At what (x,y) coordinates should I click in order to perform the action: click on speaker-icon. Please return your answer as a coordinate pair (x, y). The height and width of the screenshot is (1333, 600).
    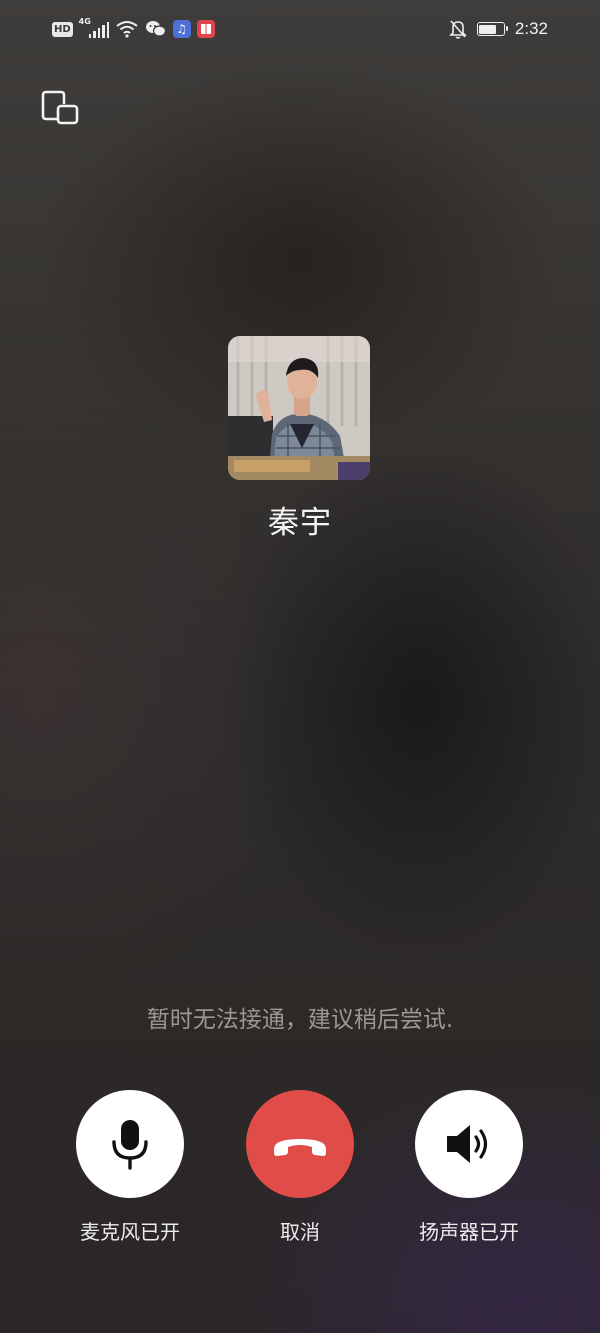
    Looking at the image, I should click on (467, 1144).